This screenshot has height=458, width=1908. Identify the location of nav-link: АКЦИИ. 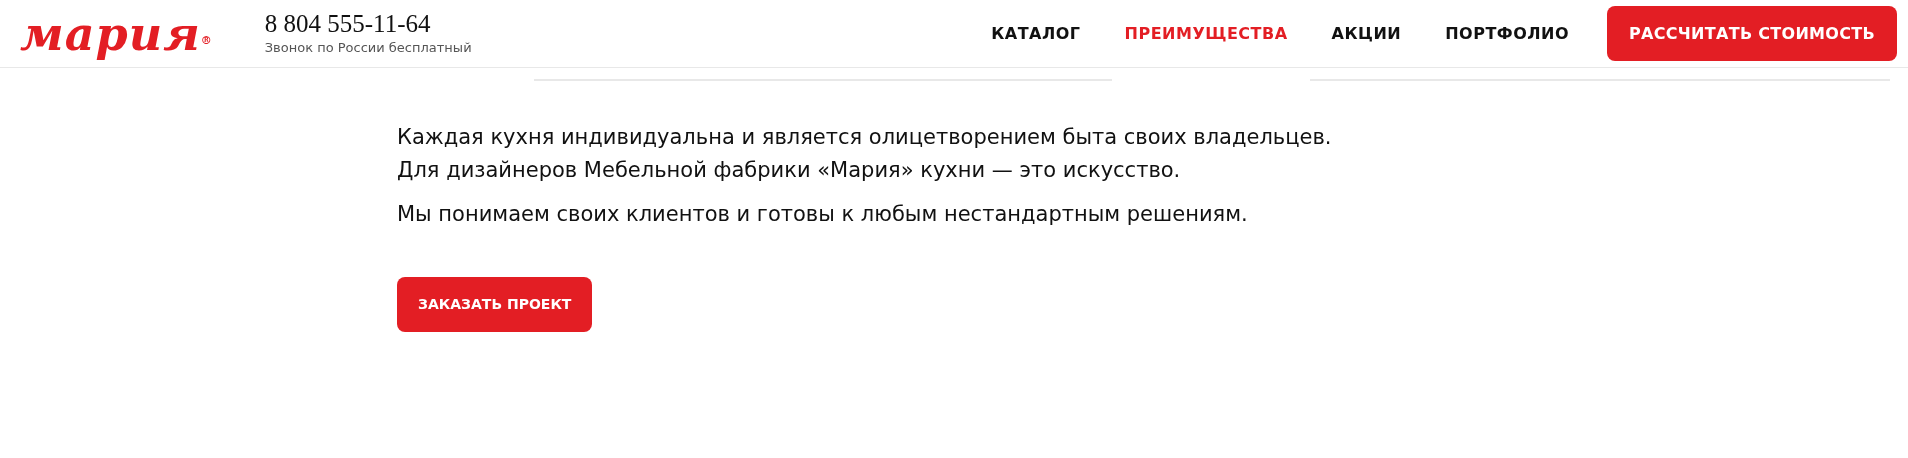
(1366, 33).